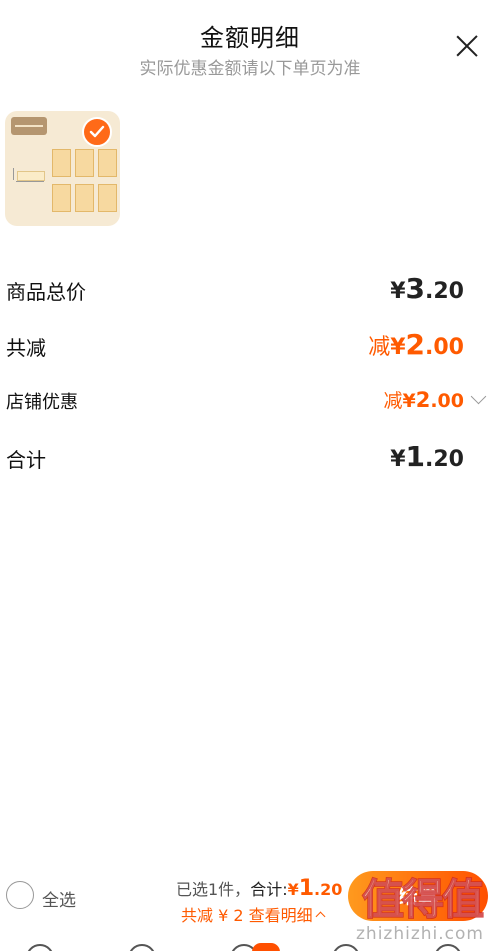  What do you see at coordinates (315, 888) in the screenshot?
I see `total-amount: ¥1.20` at bounding box center [315, 888].